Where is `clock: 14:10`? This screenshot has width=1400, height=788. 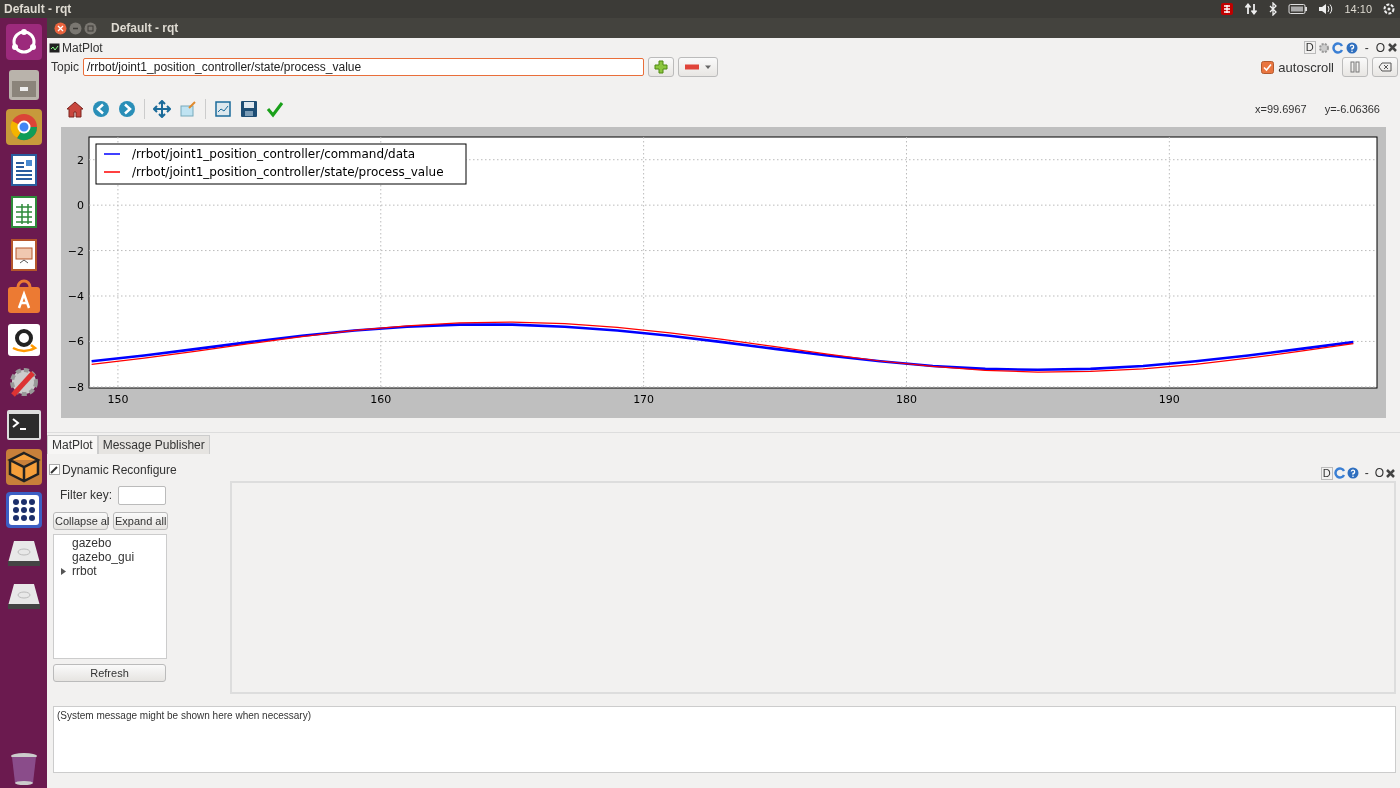 clock: 14:10 is located at coordinates (1358, 9).